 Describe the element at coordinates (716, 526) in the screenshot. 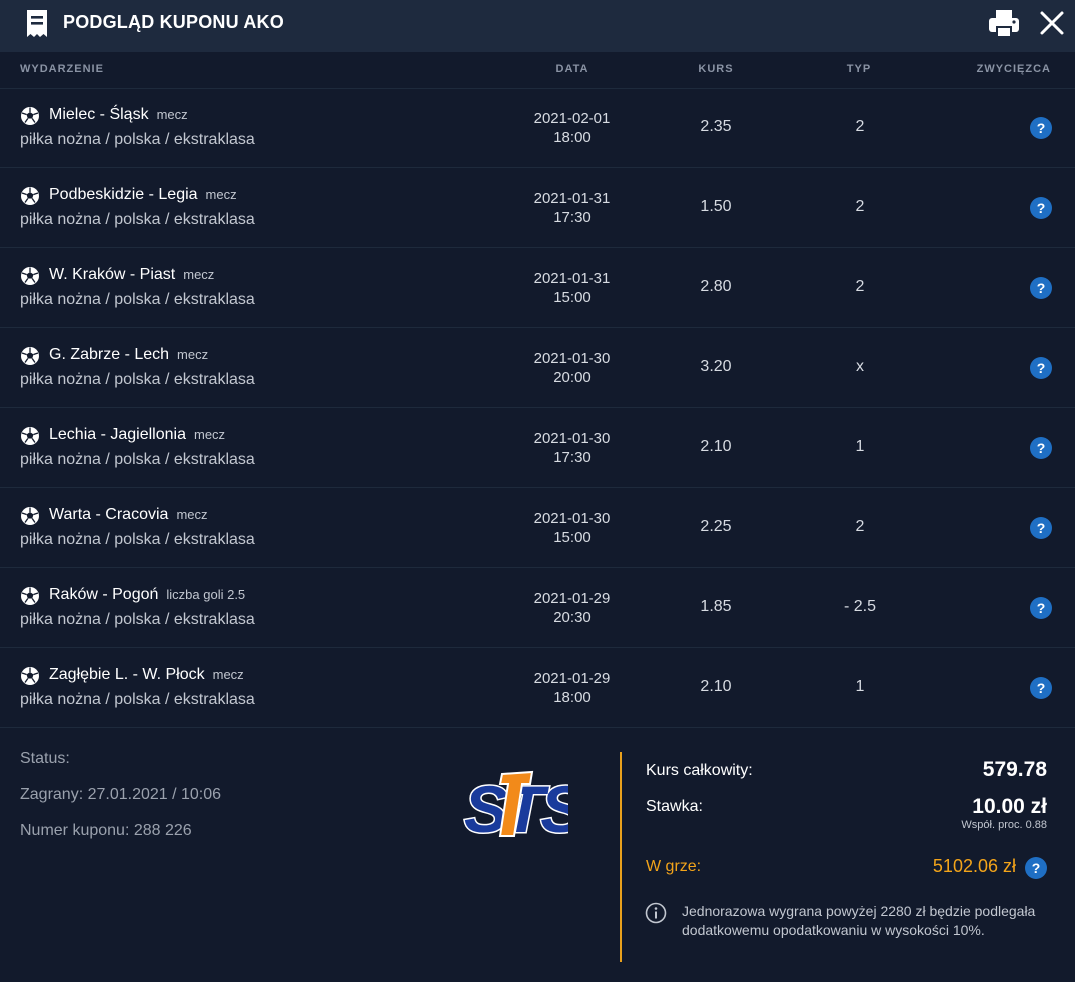

I see `event-odds: 2.25` at that location.